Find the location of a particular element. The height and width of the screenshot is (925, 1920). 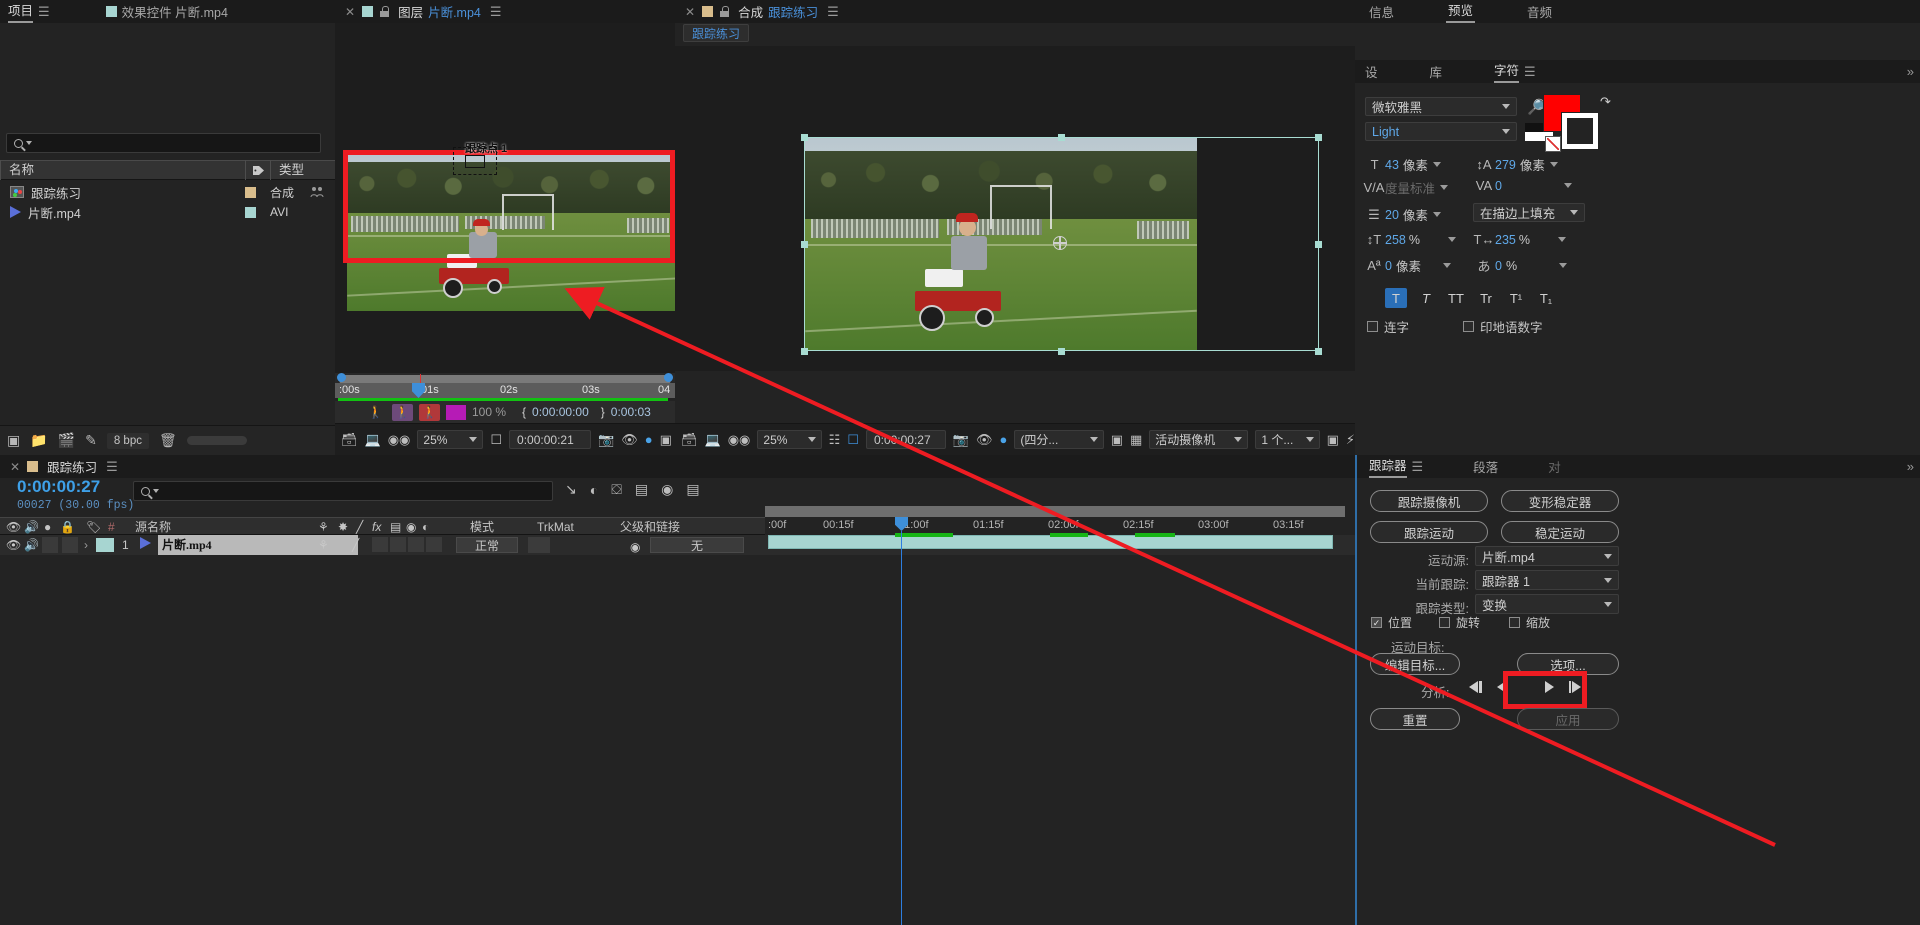

swap-colors-icon: ↷ is located at coordinates (1605, 102).